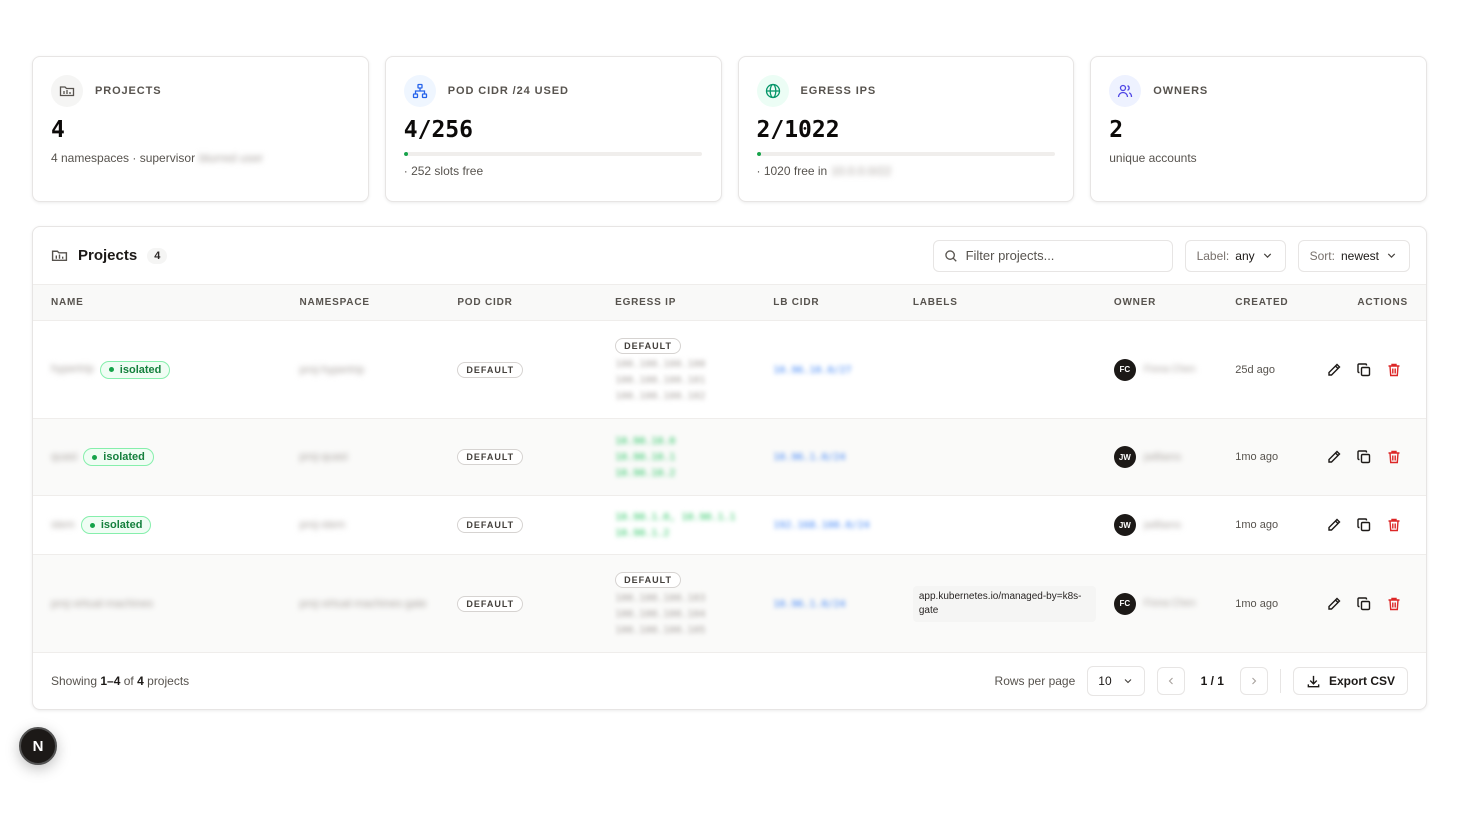 The height and width of the screenshot is (838, 1459). I want to click on owner: JW jwilliams, so click(1165, 525).